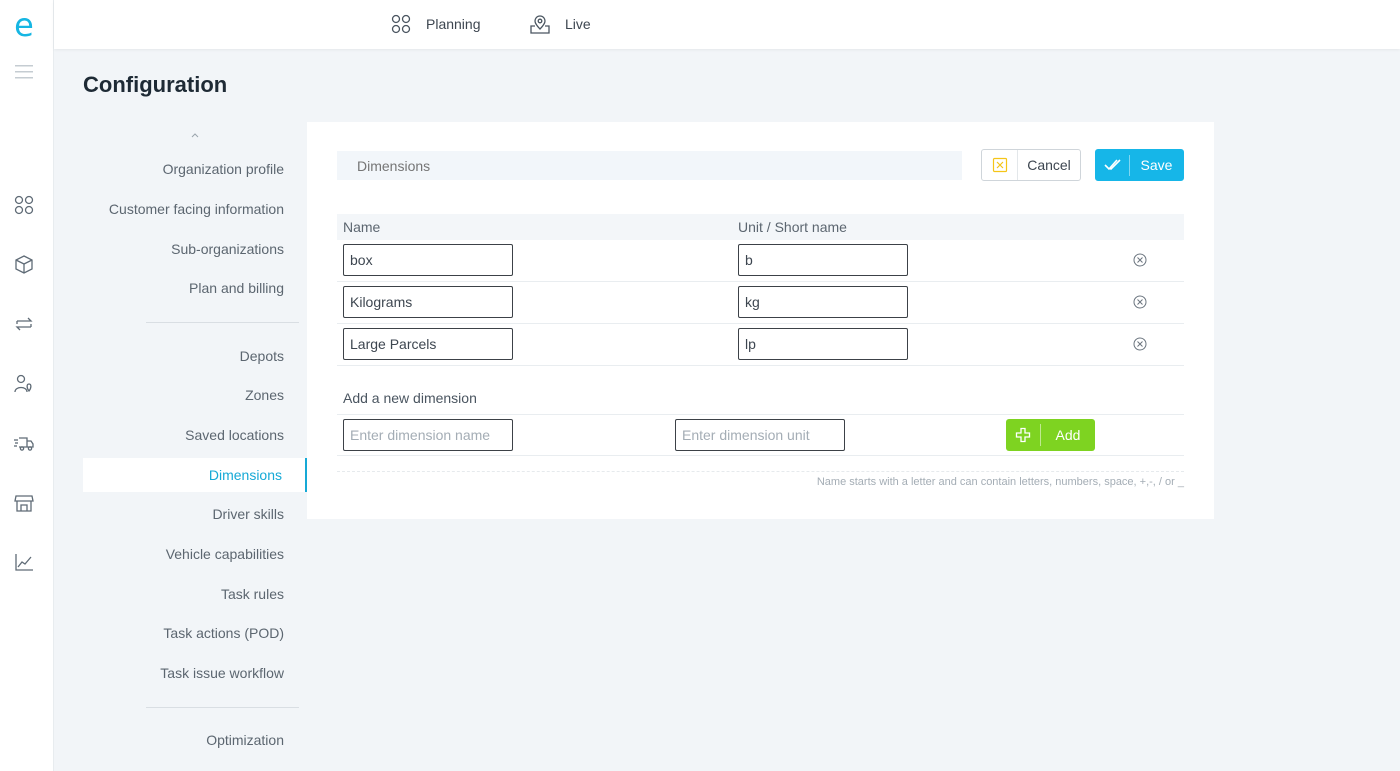 This screenshot has height=771, width=1400. What do you see at coordinates (1113, 165) in the screenshot?
I see `double-check-icon` at bounding box center [1113, 165].